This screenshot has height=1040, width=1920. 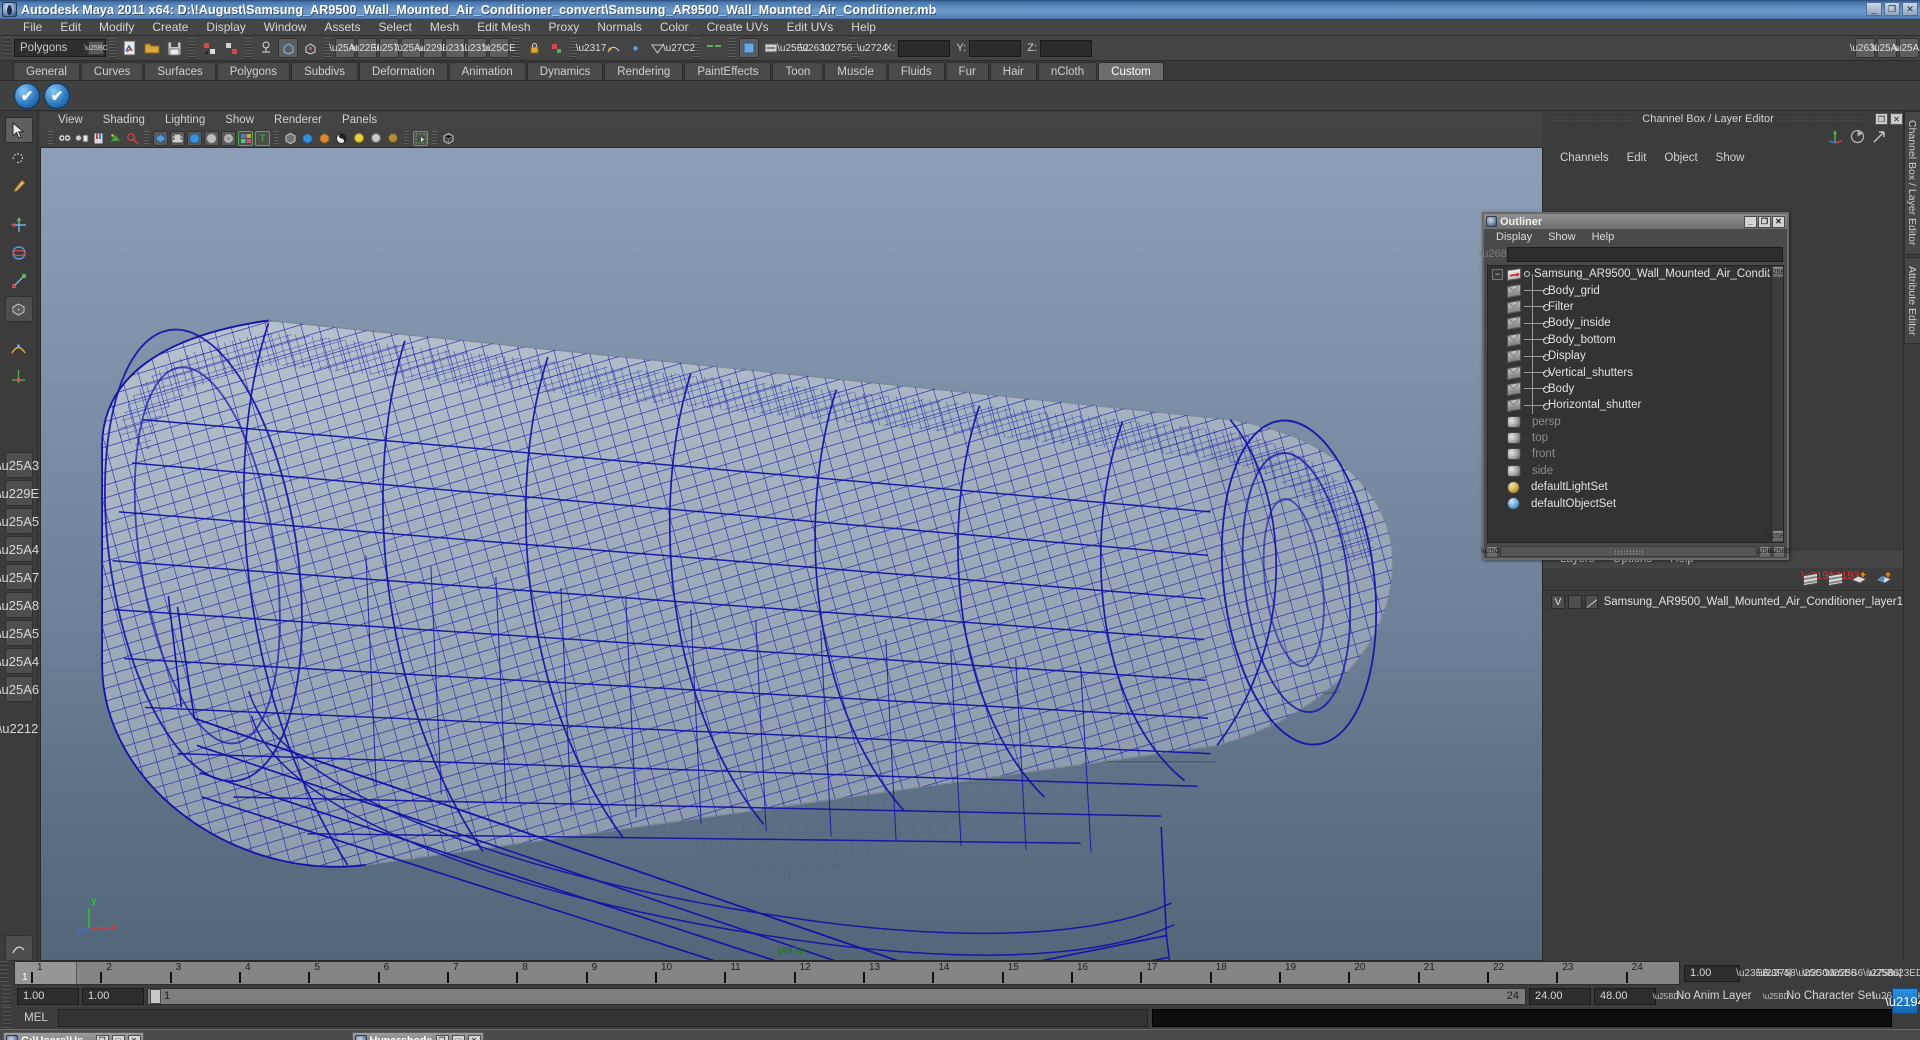 What do you see at coordinates (6, 48) in the screenshot?
I see `statusline-grip` at bounding box center [6, 48].